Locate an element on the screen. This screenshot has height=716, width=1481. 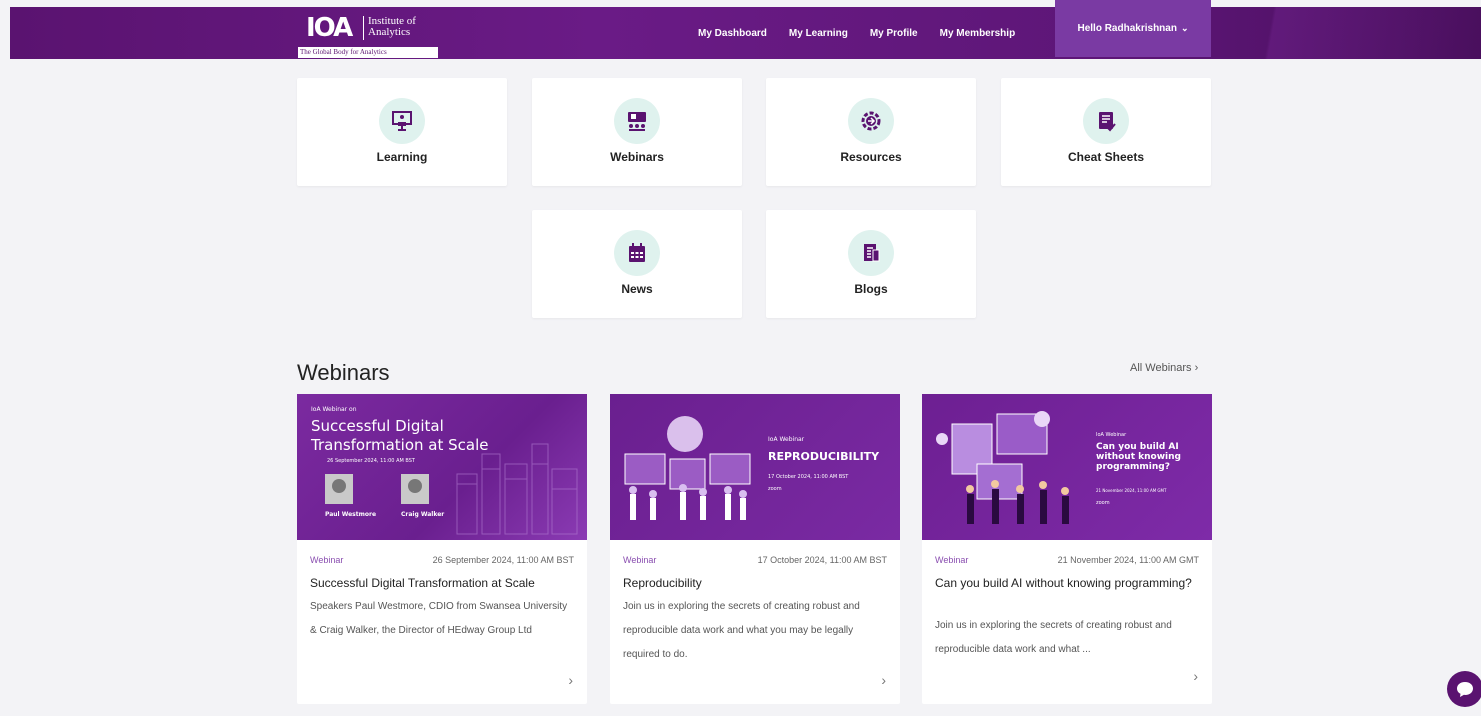
webinar-icon is located at coordinates (637, 121).